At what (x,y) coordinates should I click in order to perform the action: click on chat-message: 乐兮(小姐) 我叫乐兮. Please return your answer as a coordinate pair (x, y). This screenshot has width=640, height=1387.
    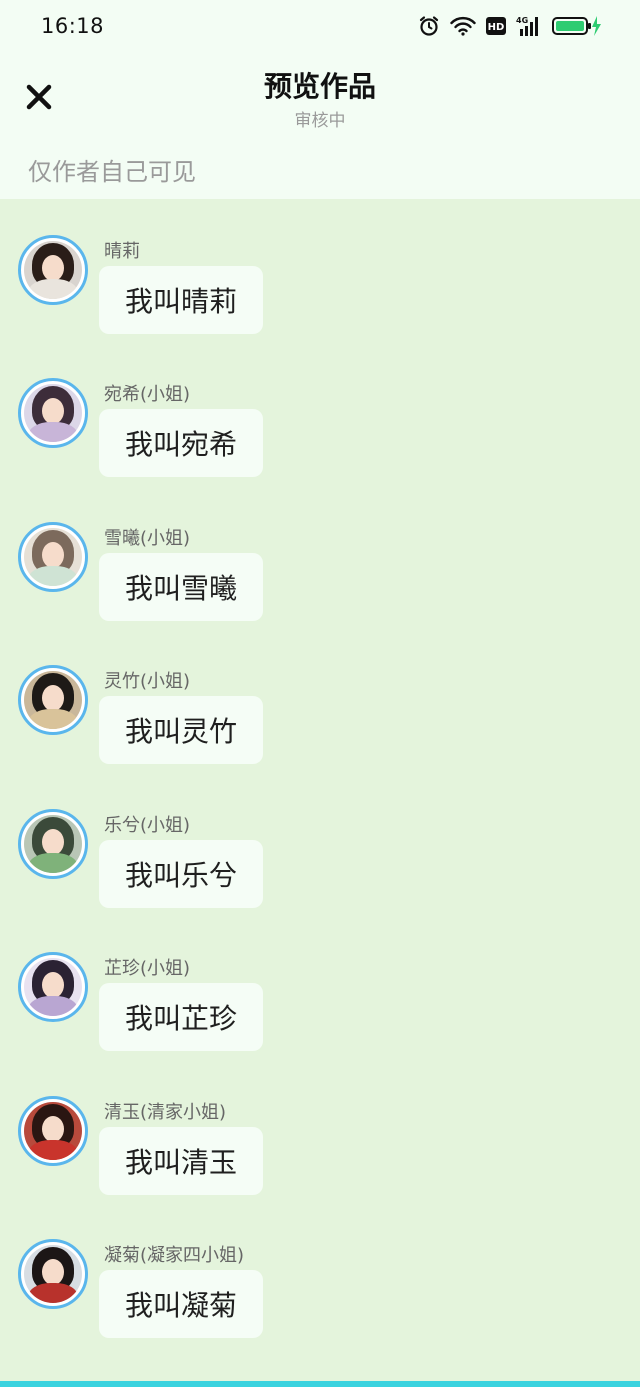
    Looking at the image, I should click on (320, 864).